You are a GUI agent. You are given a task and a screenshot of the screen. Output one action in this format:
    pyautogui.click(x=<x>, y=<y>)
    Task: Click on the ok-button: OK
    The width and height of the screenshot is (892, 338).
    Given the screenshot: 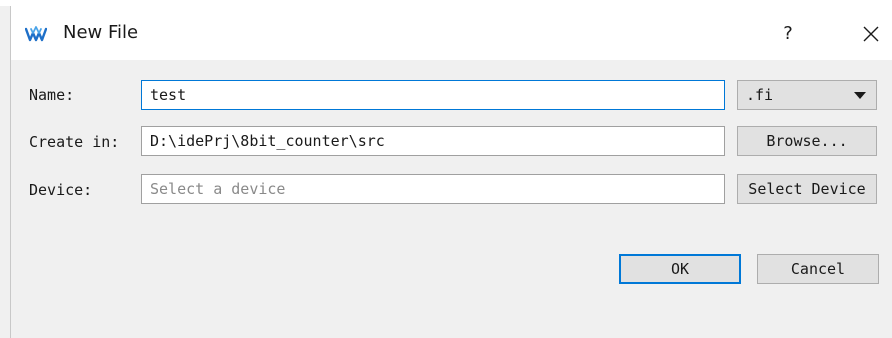 What is the action you would take?
    pyautogui.click(x=680, y=269)
    